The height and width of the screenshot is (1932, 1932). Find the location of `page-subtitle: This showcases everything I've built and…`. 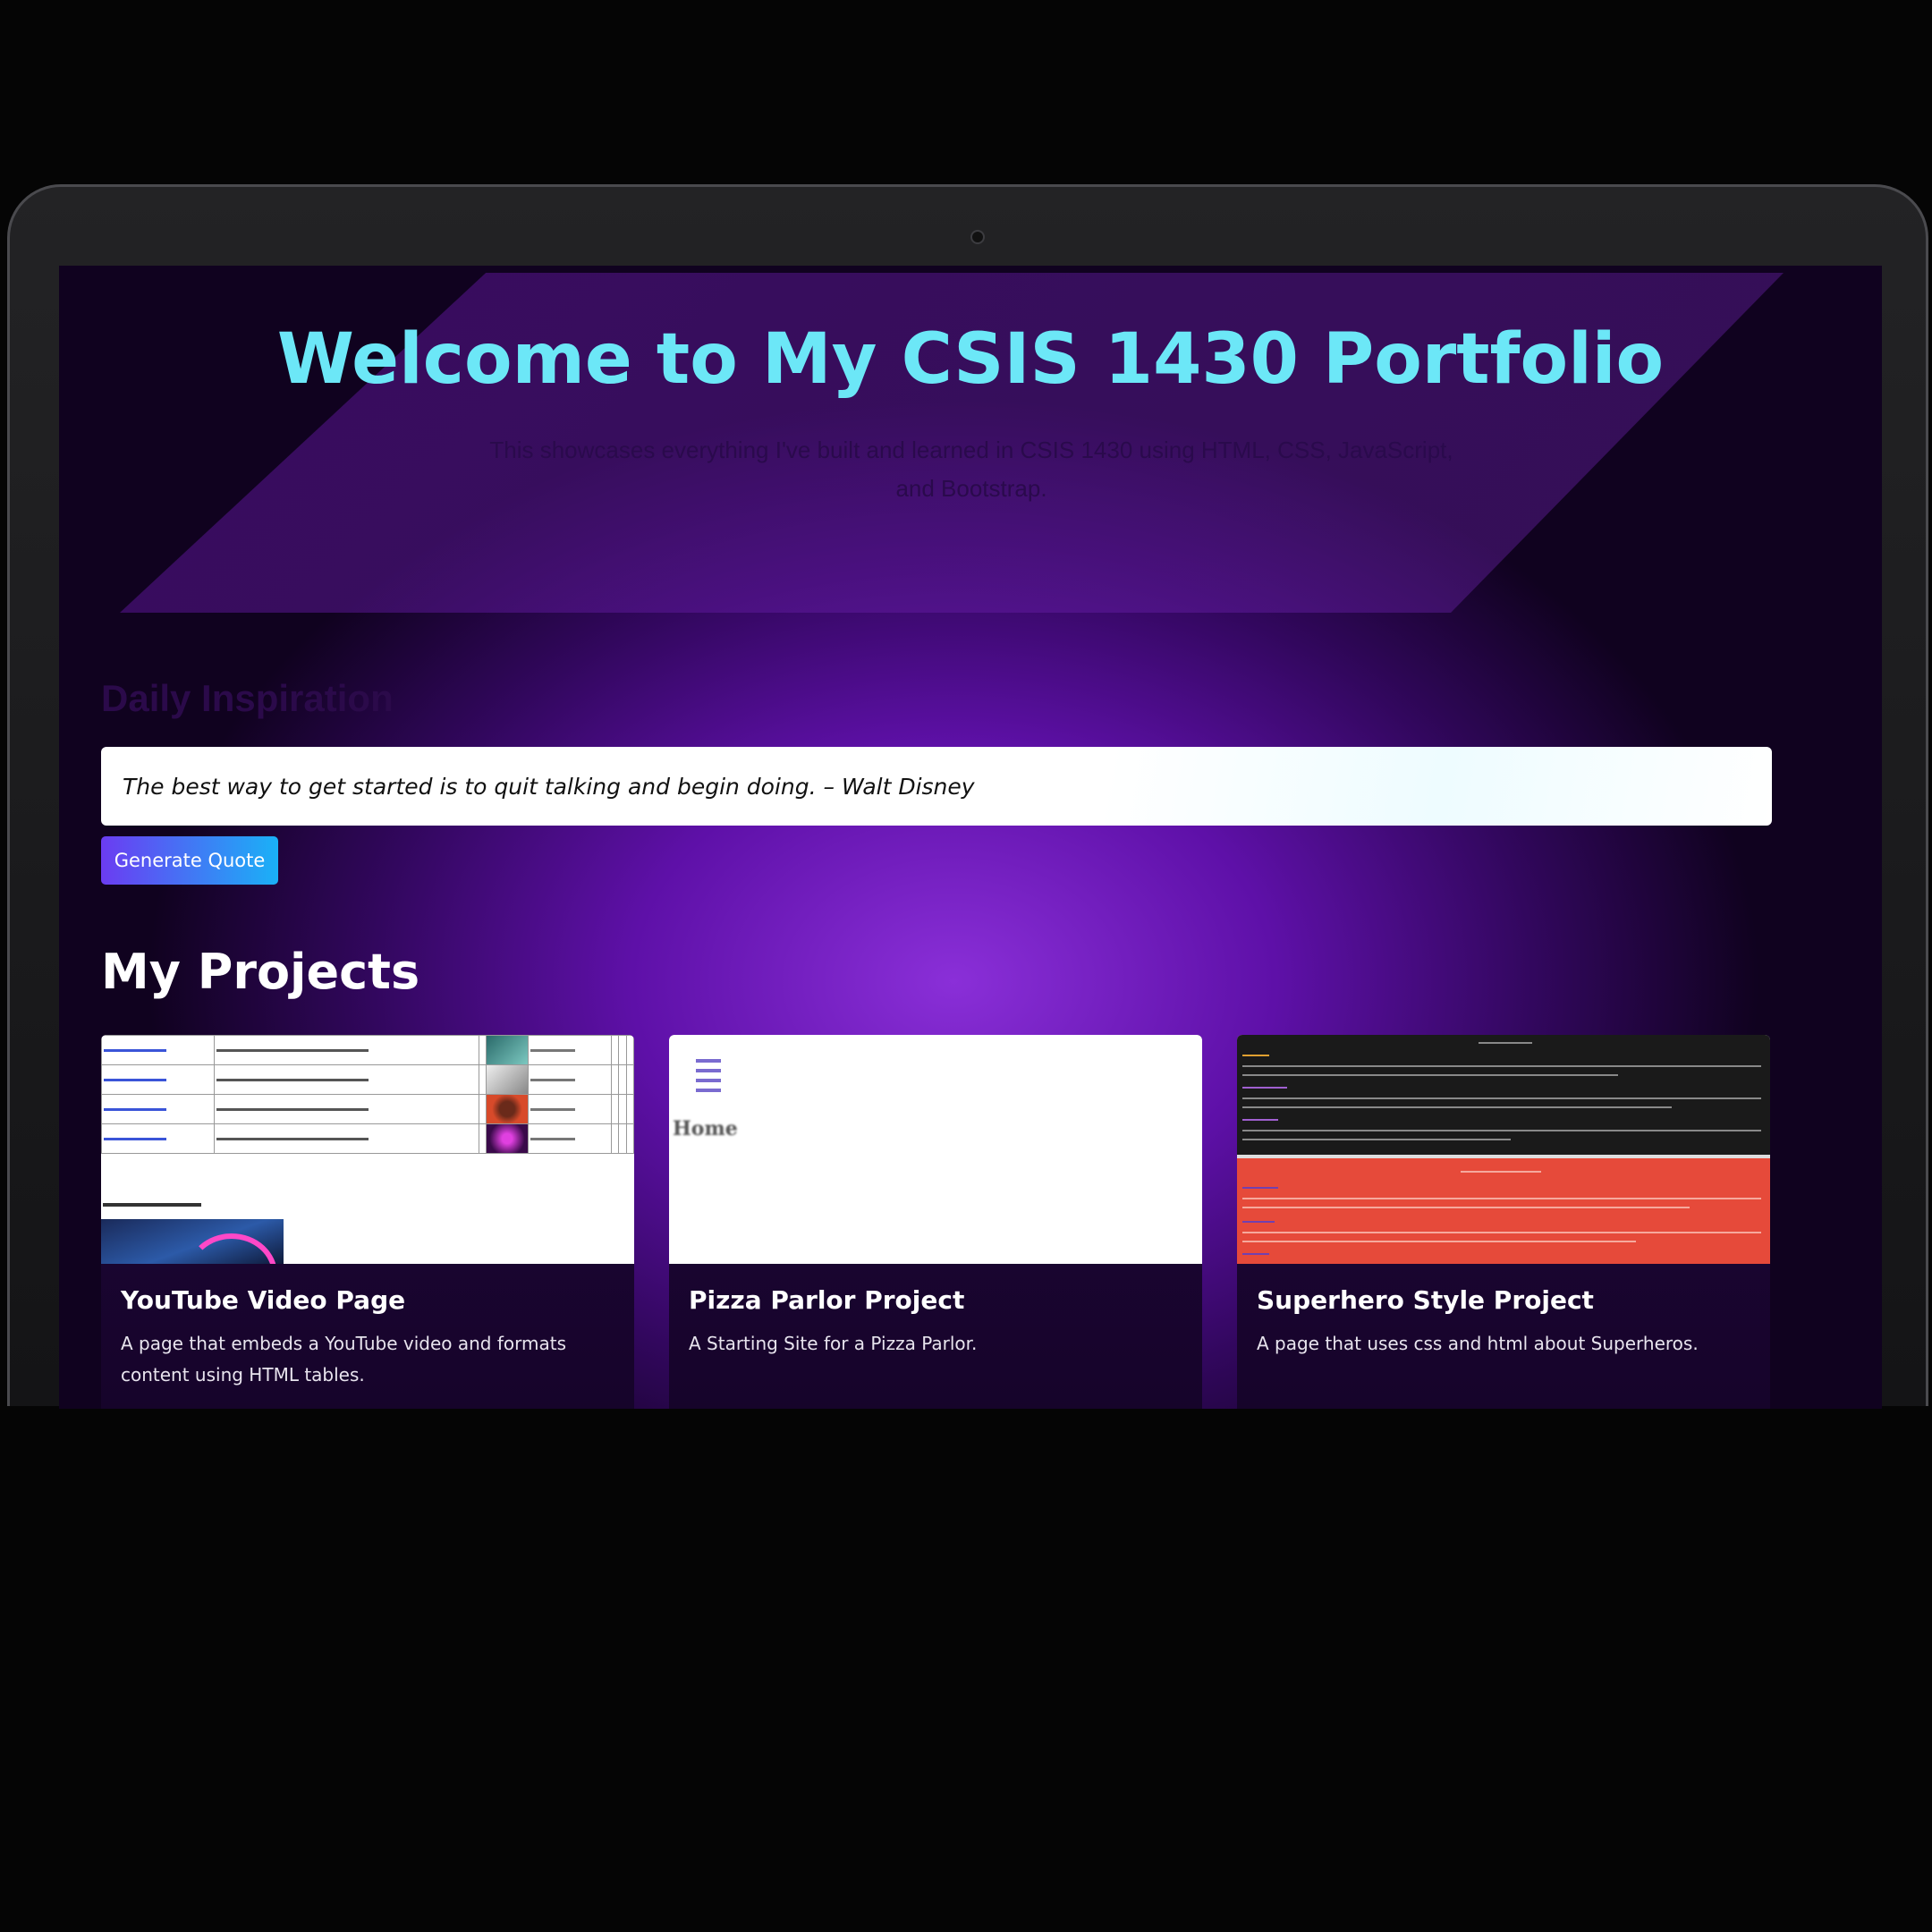

page-subtitle: This showcases everything I've built and… is located at coordinates (971, 469).